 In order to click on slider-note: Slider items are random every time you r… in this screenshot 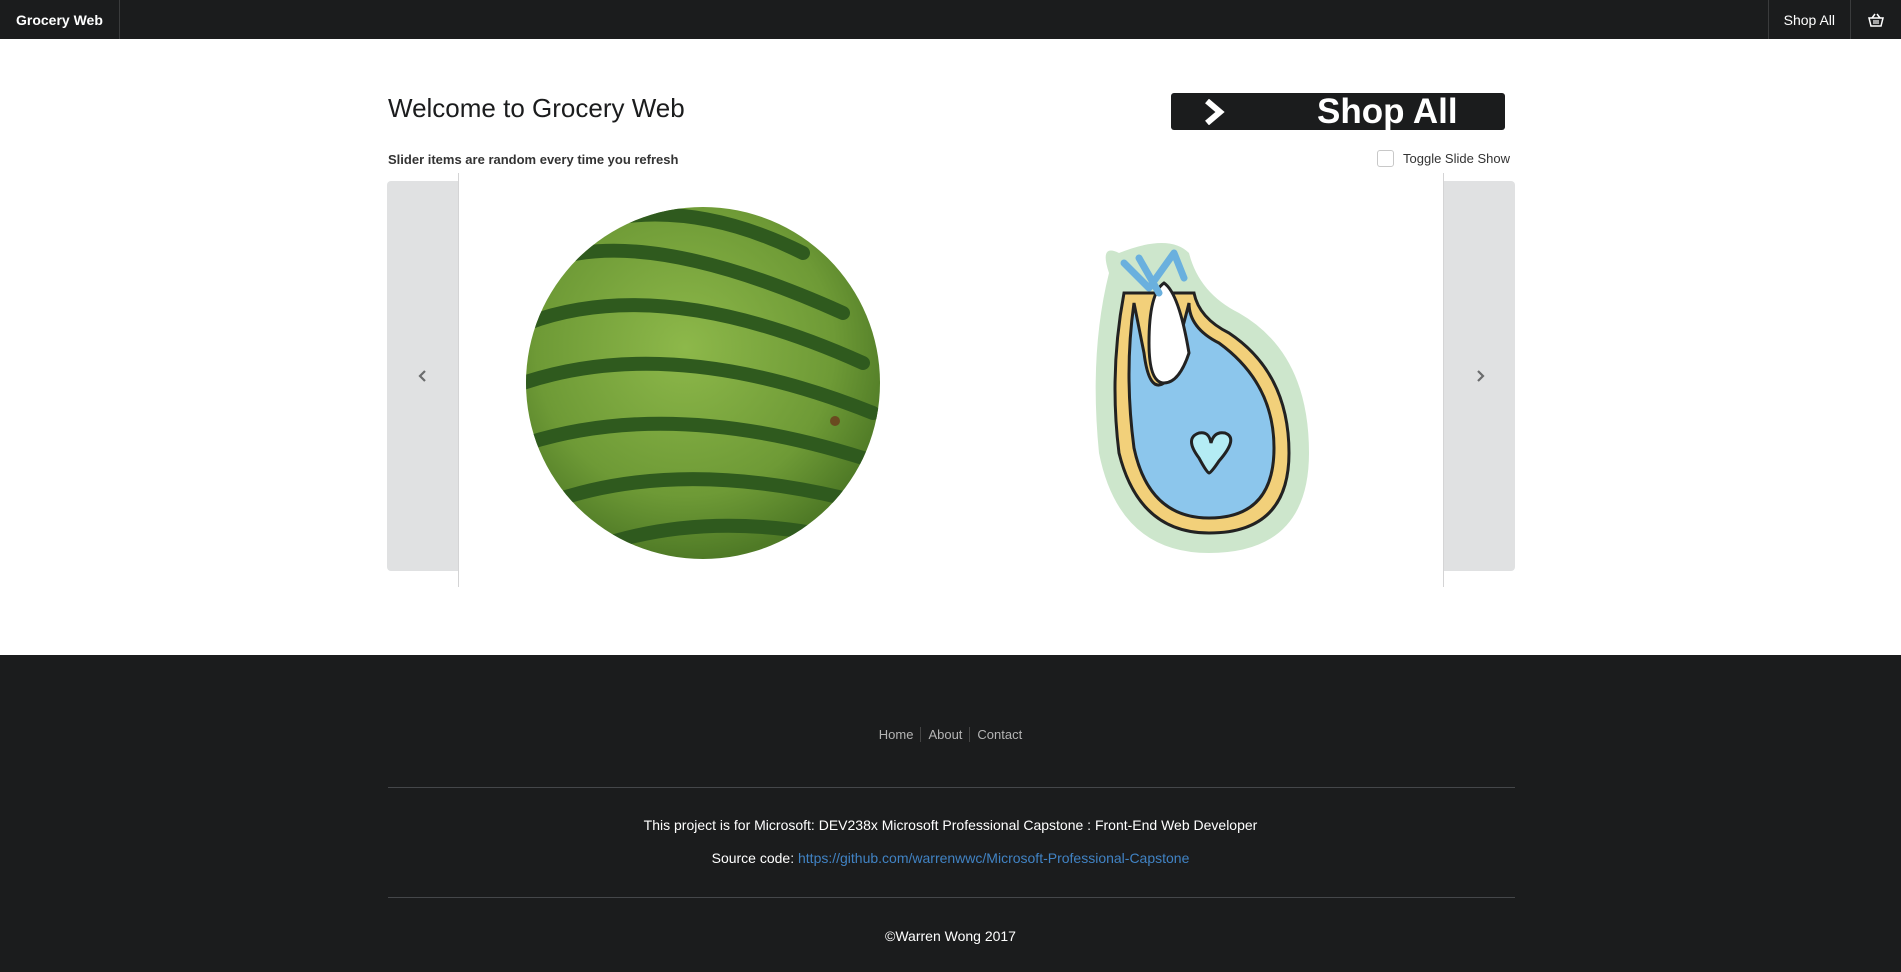, I will do `click(533, 159)`.